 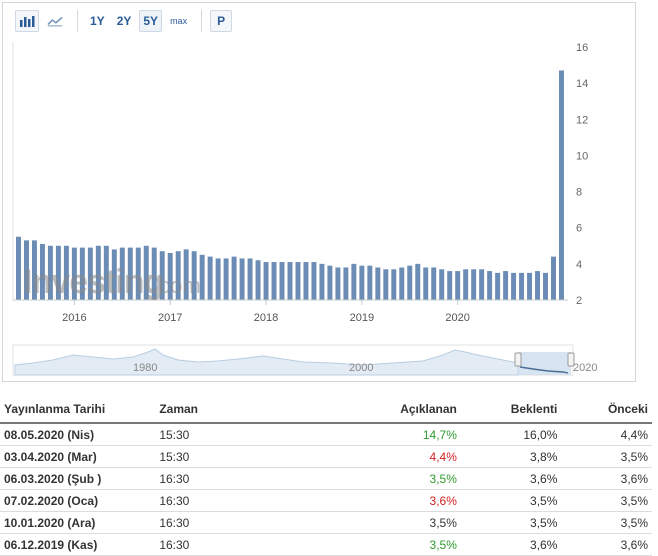 I want to click on y-tick-label: 16, so click(x=582, y=48).